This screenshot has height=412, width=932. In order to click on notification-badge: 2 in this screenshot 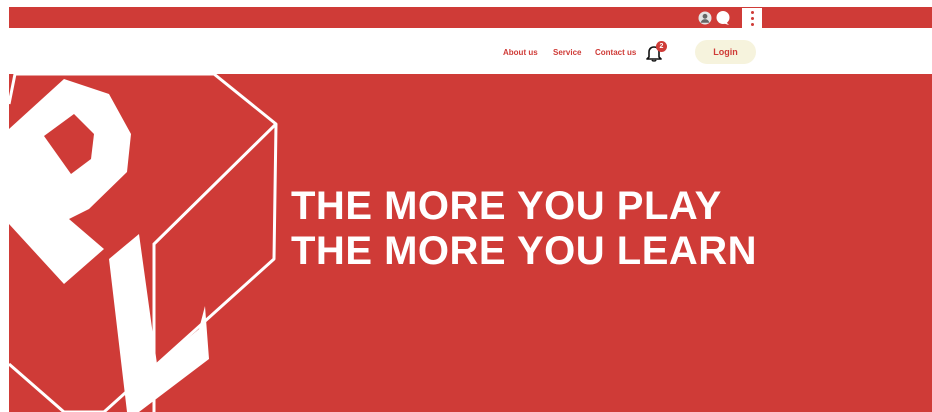, I will do `click(661, 46)`.